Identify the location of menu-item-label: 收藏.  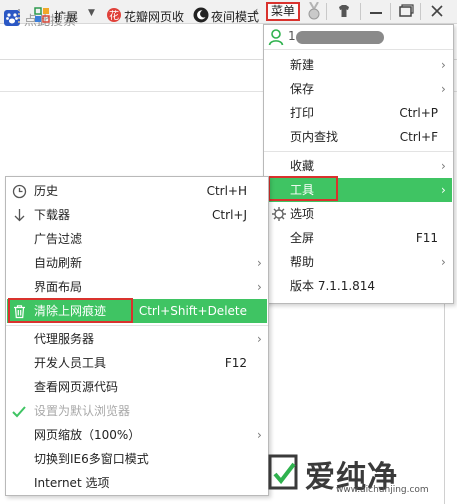
(302, 166).